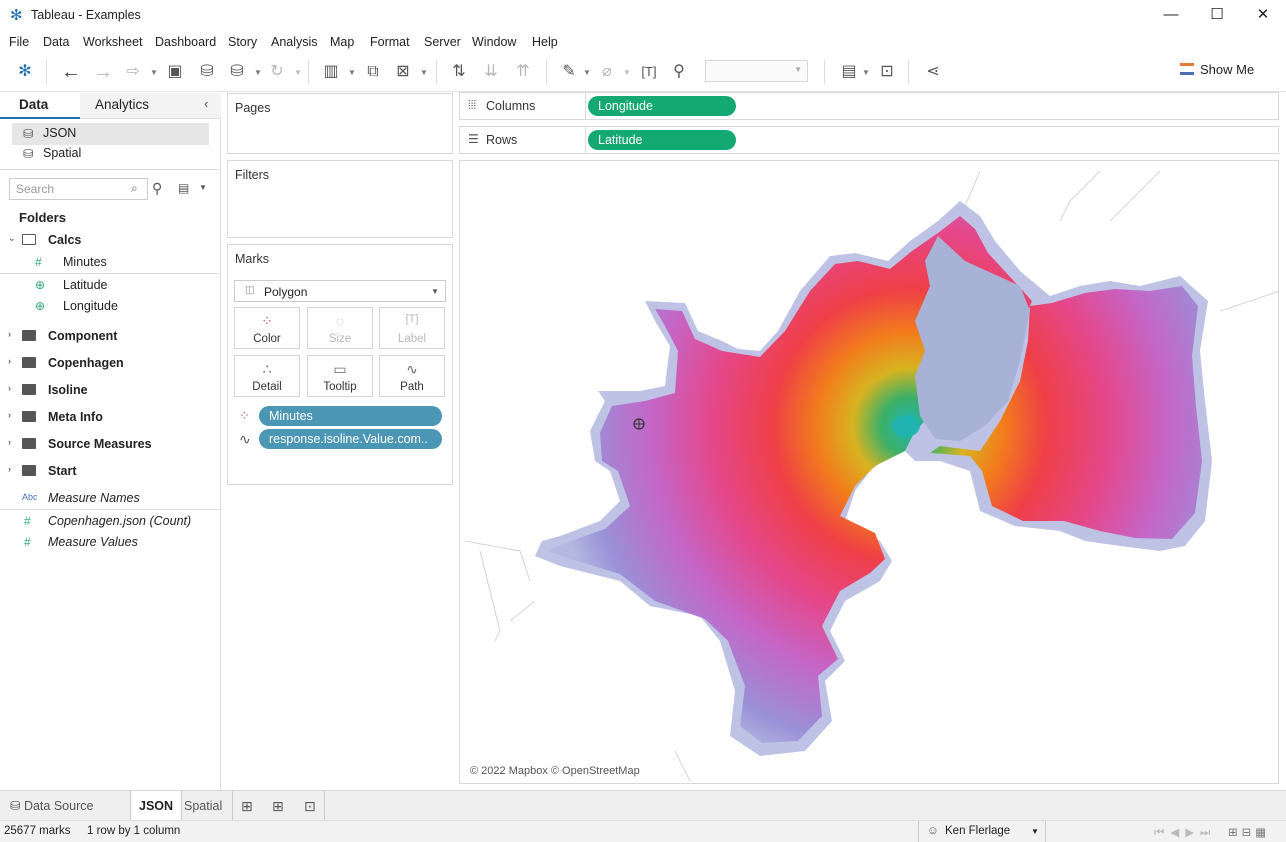 The width and height of the screenshot is (1286, 842). I want to click on new-worksheet-icon: ⊞, so click(246, 806).